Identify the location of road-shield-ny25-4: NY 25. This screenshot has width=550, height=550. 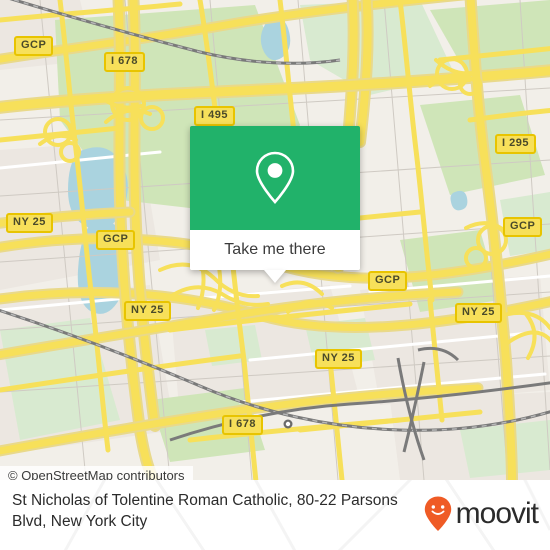
(338, 359).